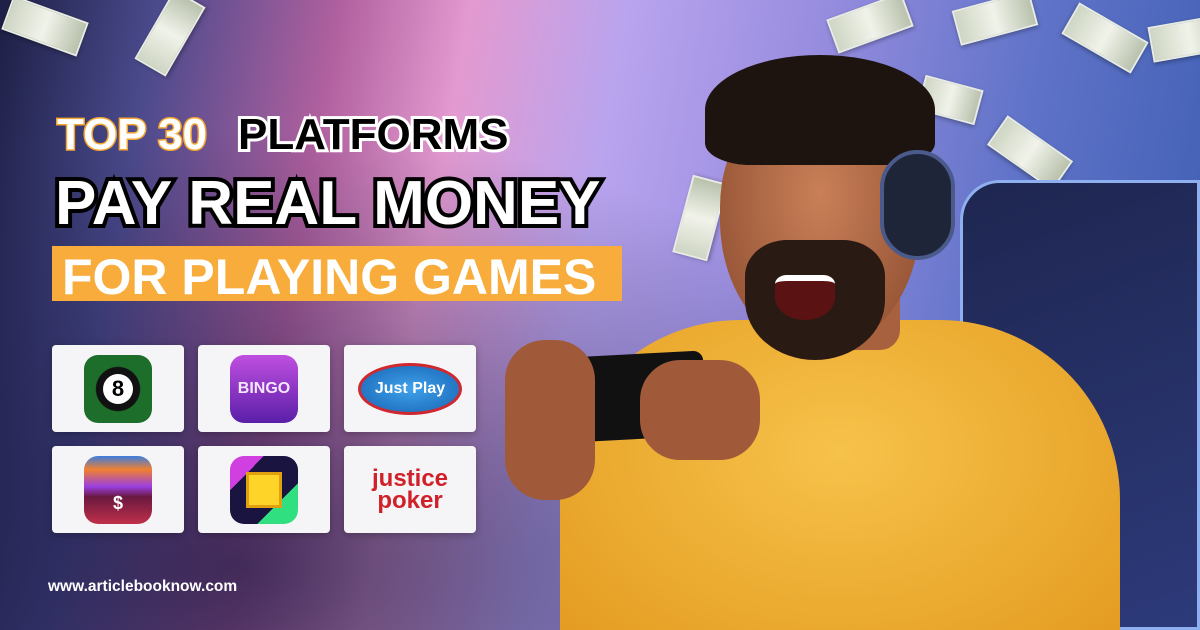 The image size is (1200, 630). I want to click on bubble-shooter-icon: $, so click(118, 489).